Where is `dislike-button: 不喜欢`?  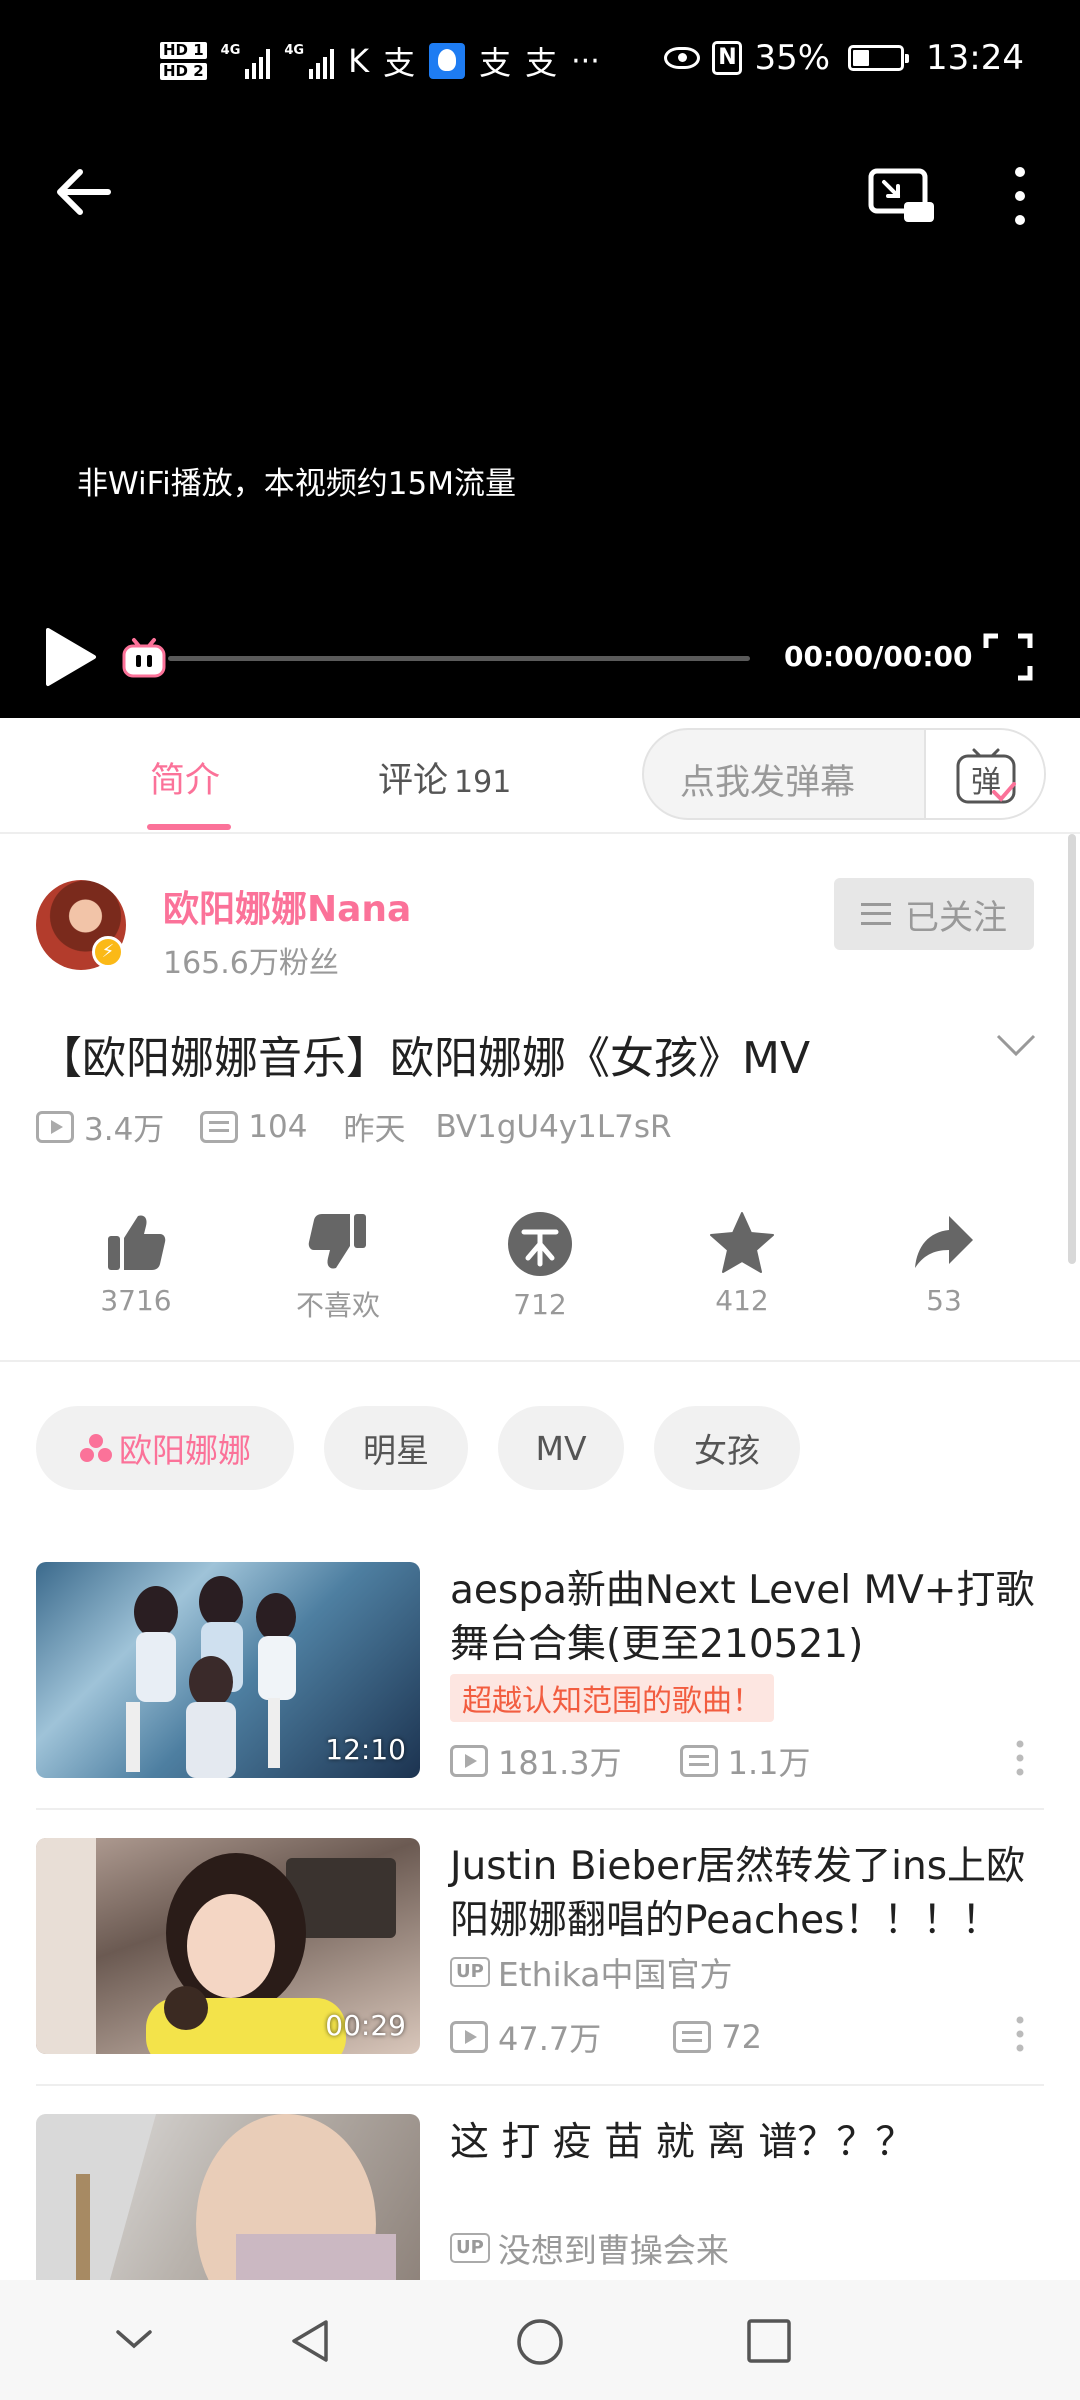
dislike-button: 不喜欢 is located at coordinates (338, 1267).